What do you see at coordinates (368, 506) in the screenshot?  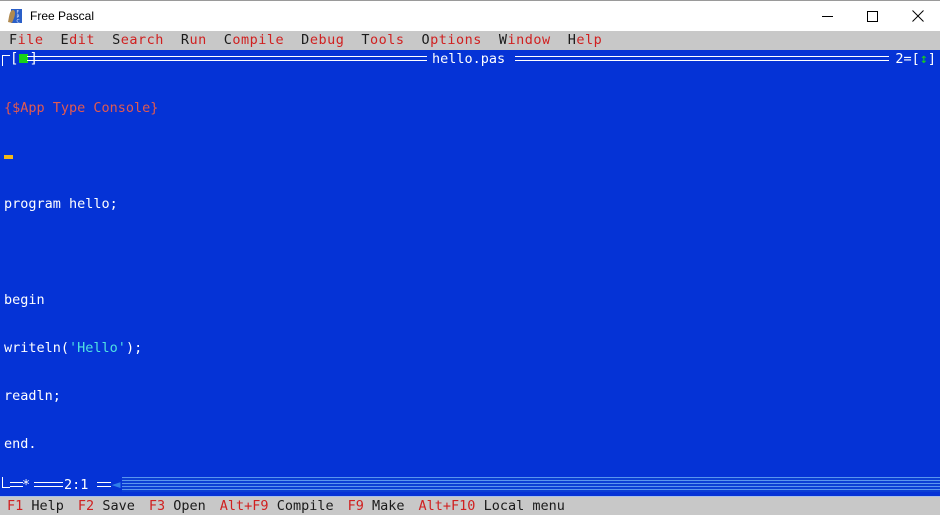 I see `statusbar-label-make` at bounding box center [368, 506].